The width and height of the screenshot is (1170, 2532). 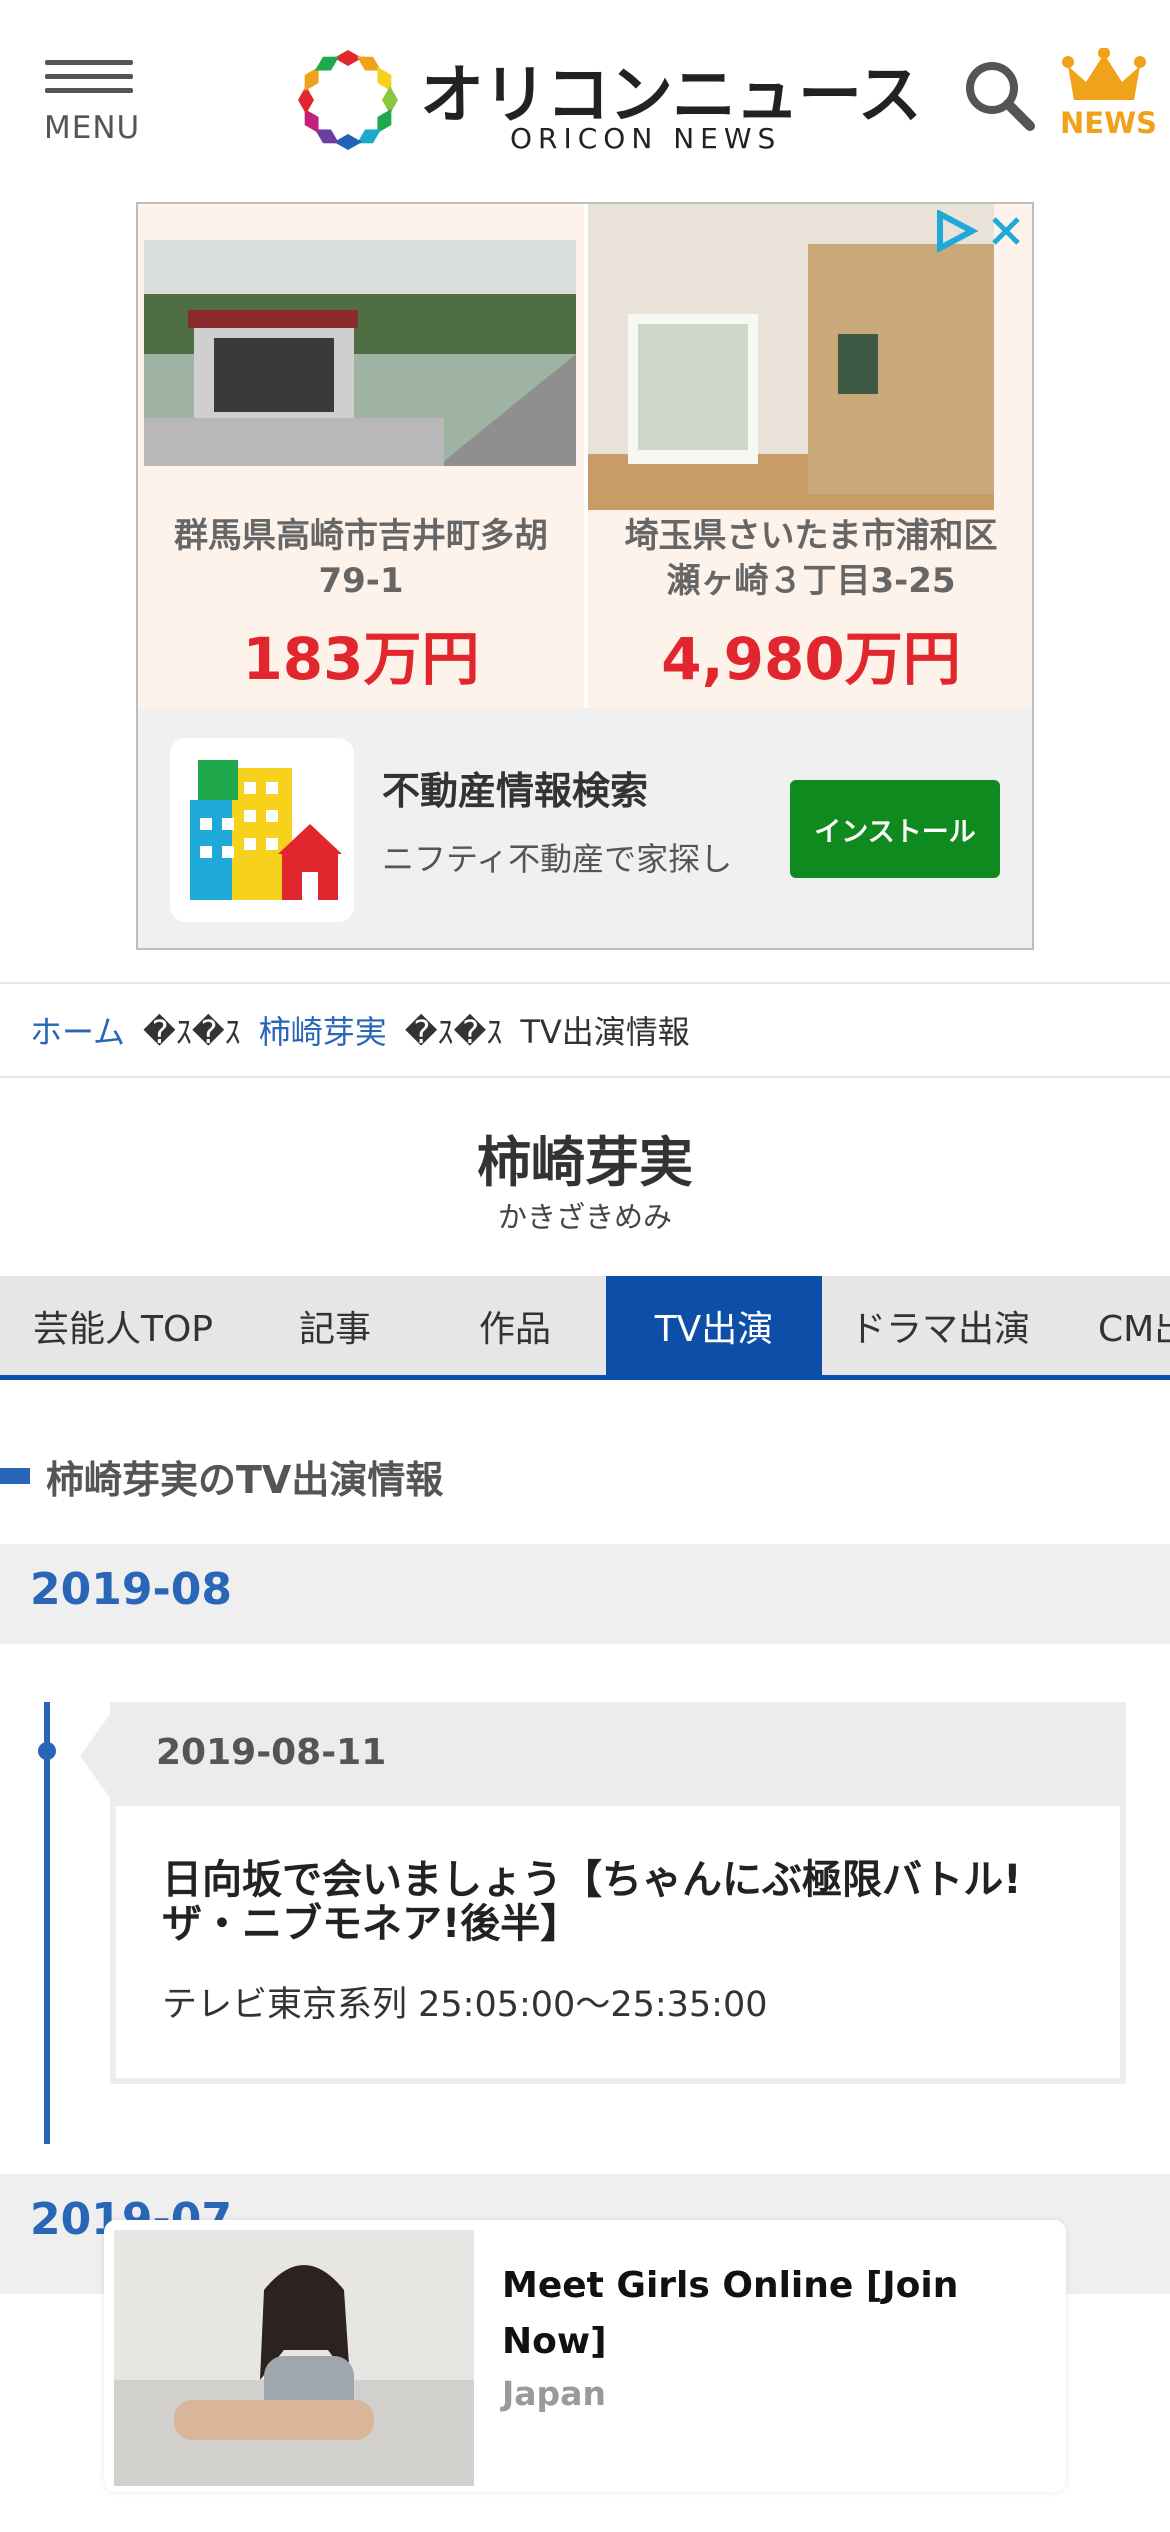 What do you see at coordinates (335, 1325) in the screenshot?
I see `tab-articles: 記事` at bounding box center [335, 1325].